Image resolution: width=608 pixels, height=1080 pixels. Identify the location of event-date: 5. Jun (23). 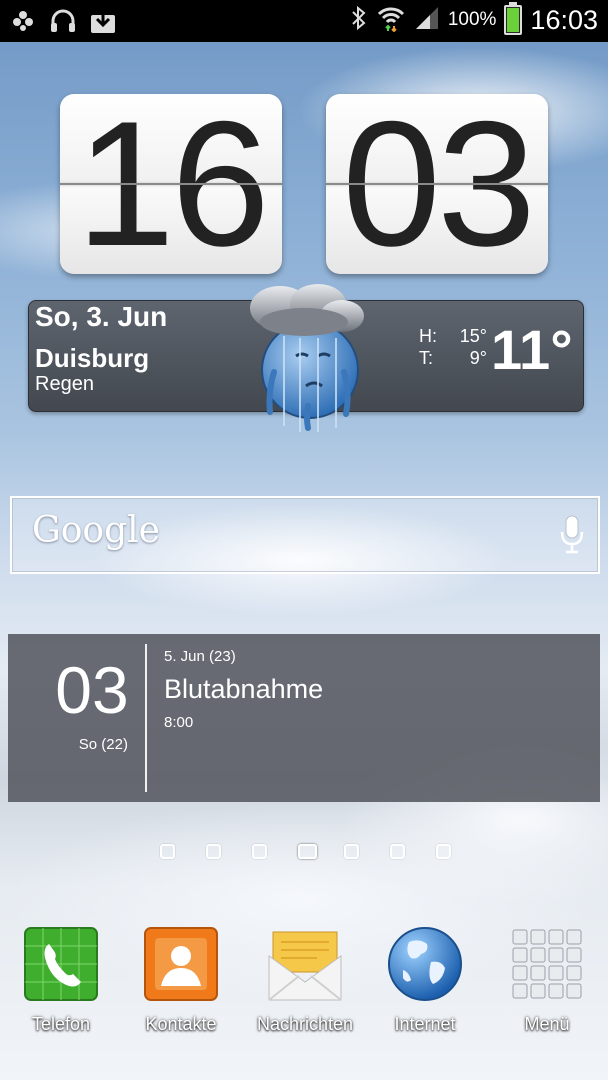
(200, 656).